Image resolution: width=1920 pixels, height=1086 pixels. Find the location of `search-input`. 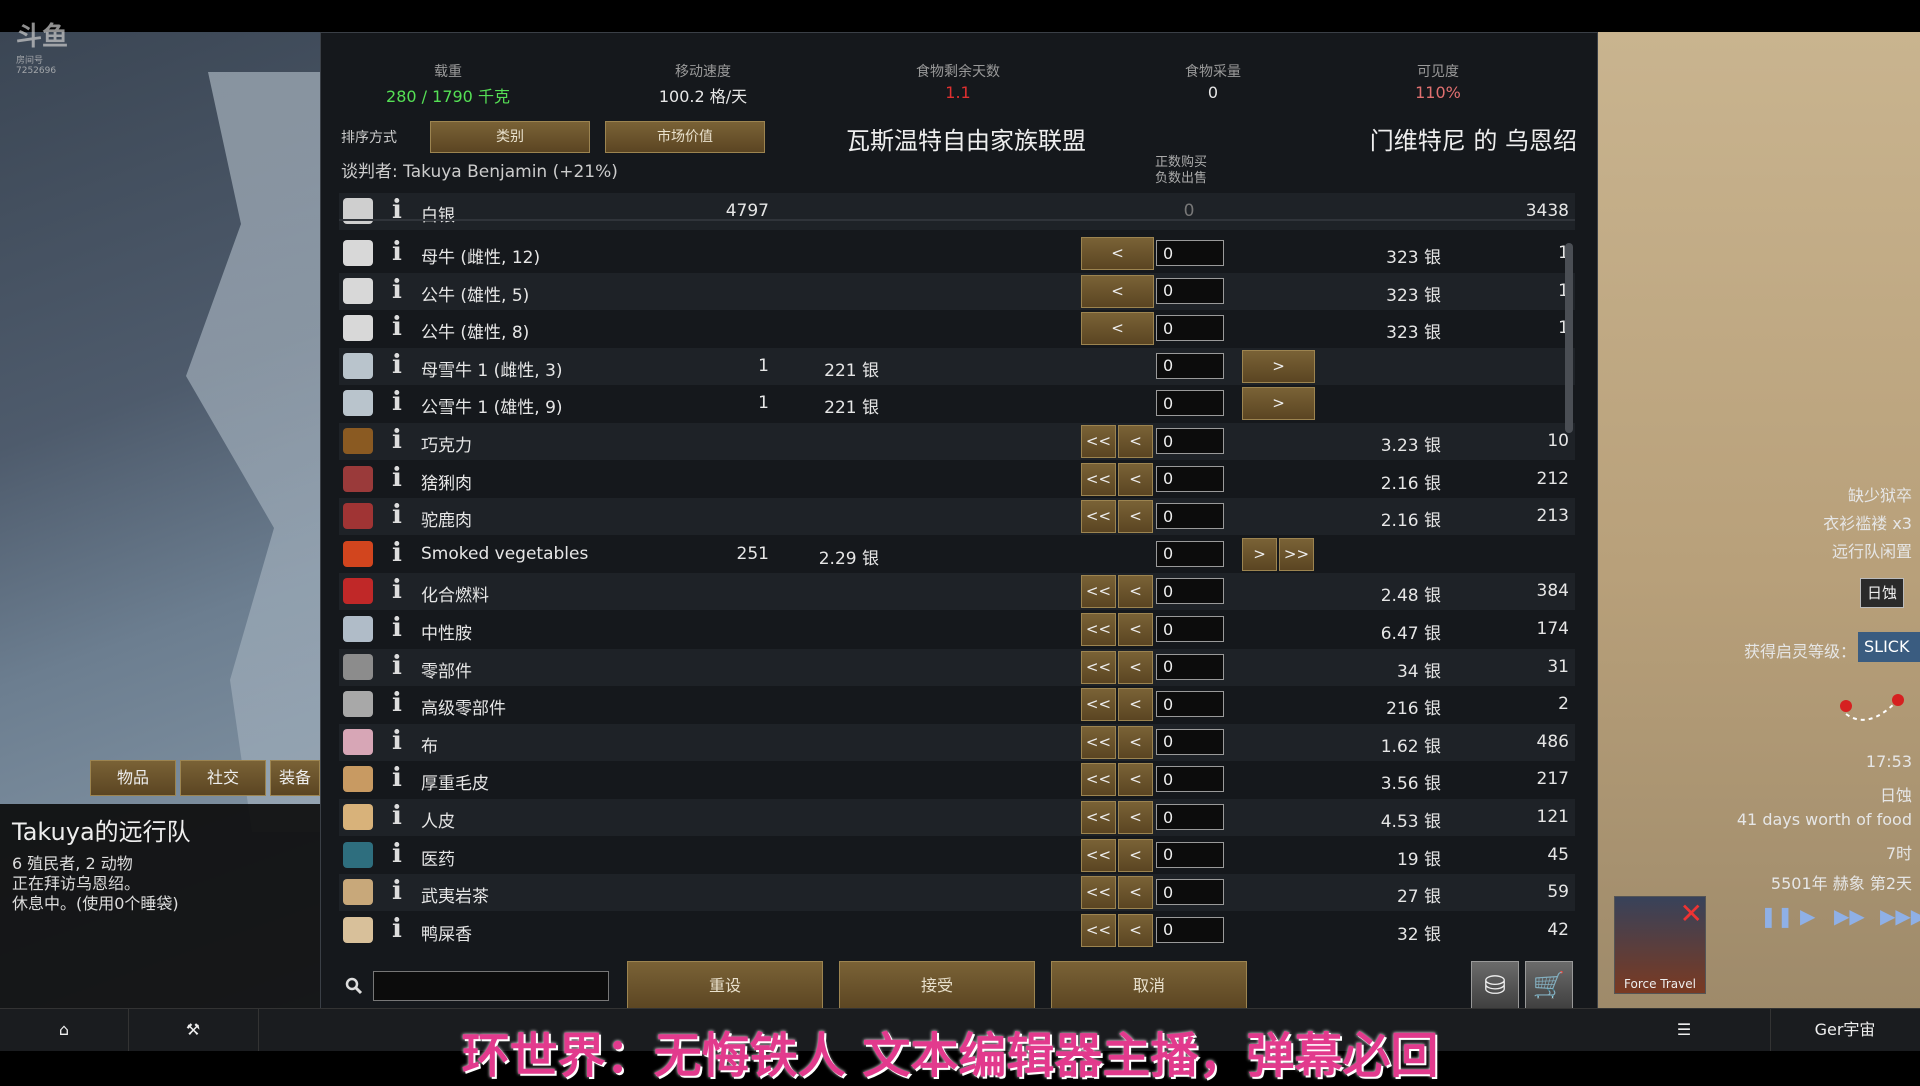

search-input is located at coordinates (491, 986).